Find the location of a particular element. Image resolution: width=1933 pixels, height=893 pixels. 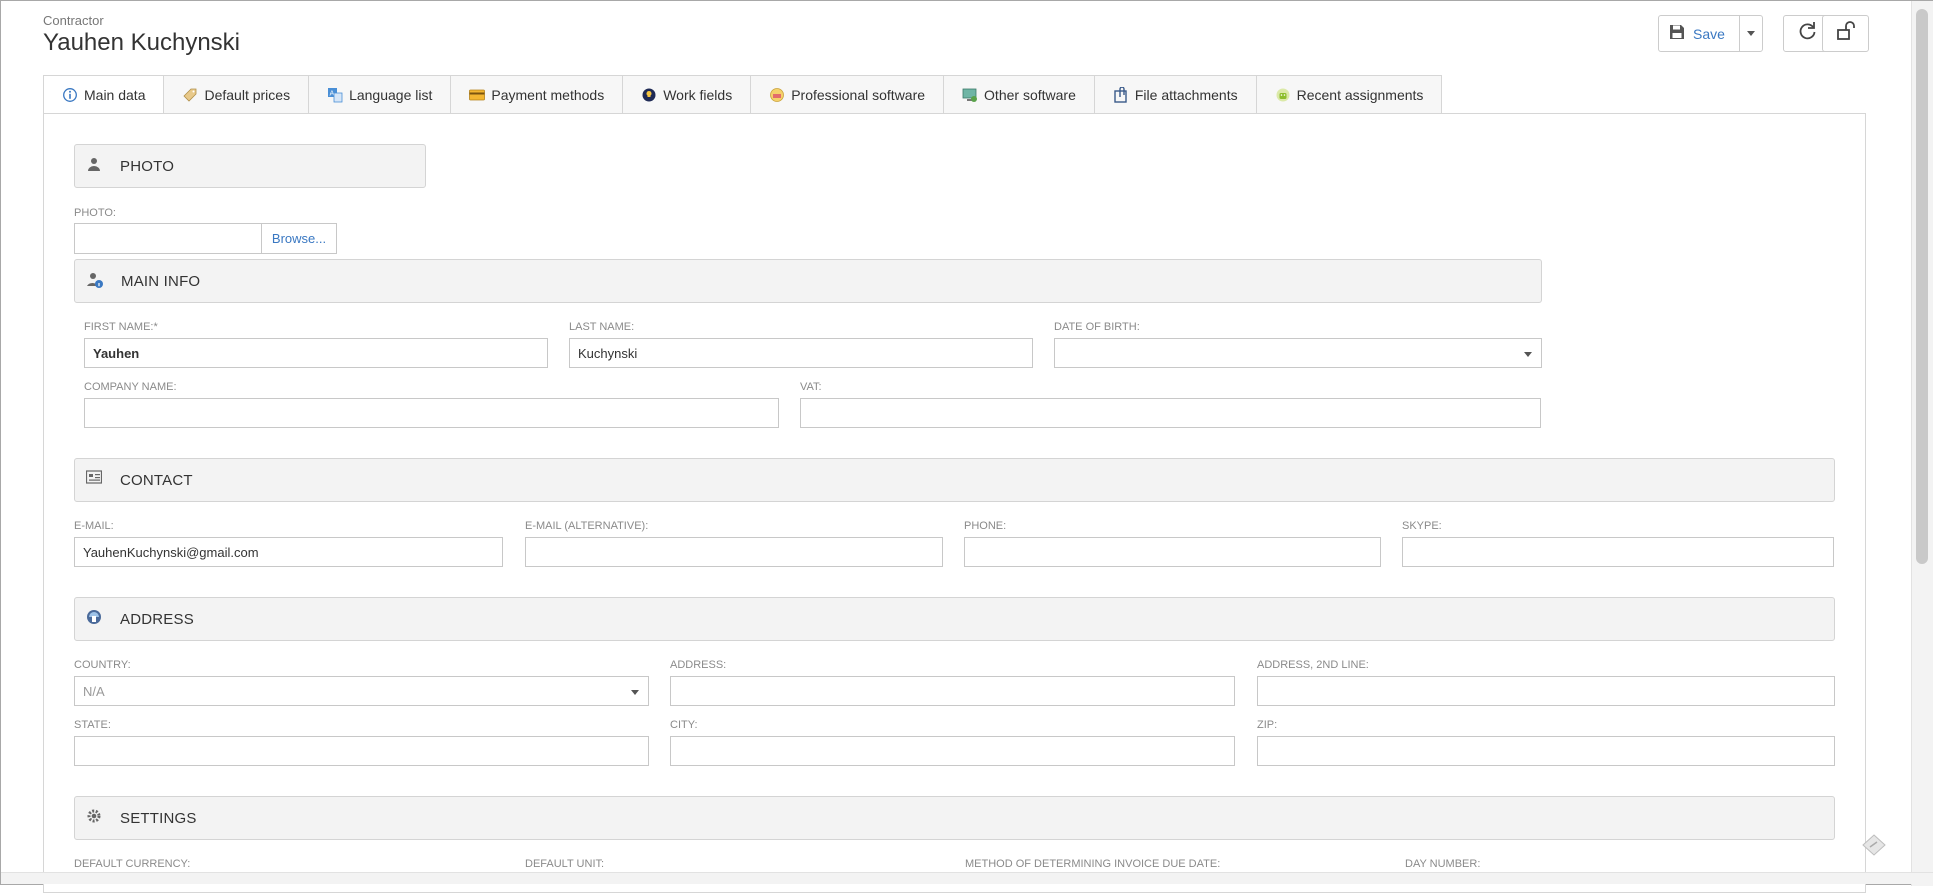

zip-label: ZIP: is located at coordinates (1267, 725).